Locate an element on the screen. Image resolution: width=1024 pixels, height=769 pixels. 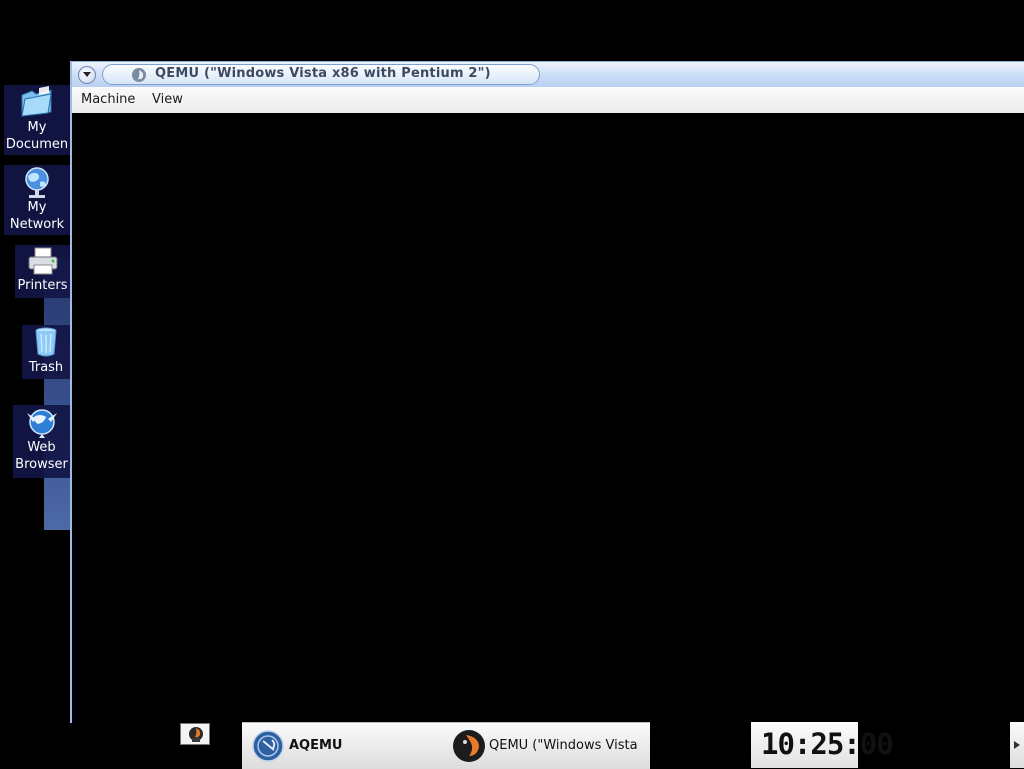
workspace-pager is located at coordinates (195, 734).